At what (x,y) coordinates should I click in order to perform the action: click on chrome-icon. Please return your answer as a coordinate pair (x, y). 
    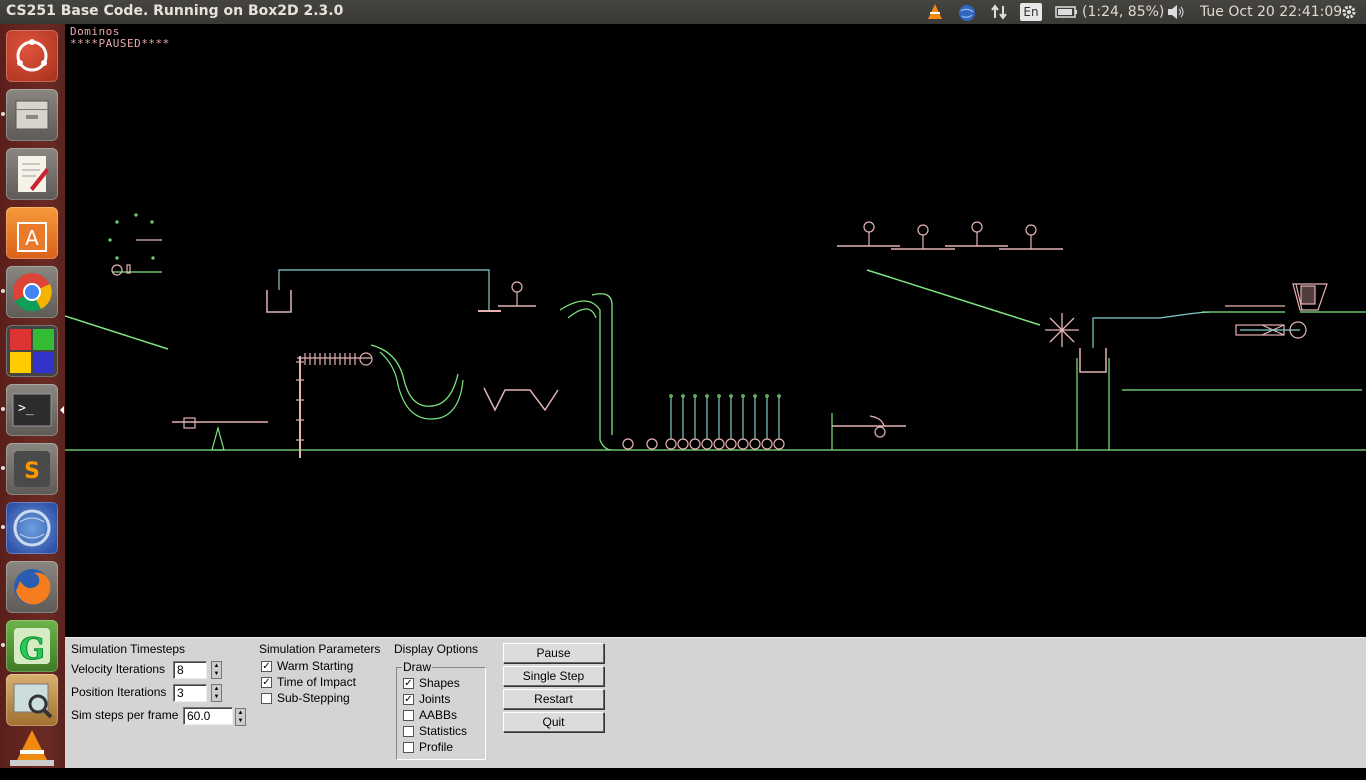
    Looking at the image, I should click on (32, 292).